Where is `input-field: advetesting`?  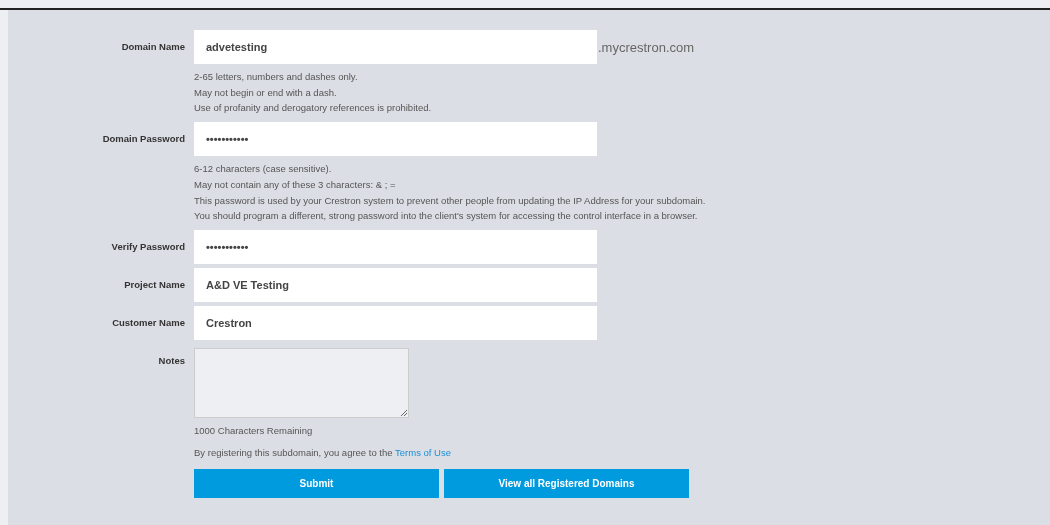
input-field: advetesting is located at coordinates (395, 47).